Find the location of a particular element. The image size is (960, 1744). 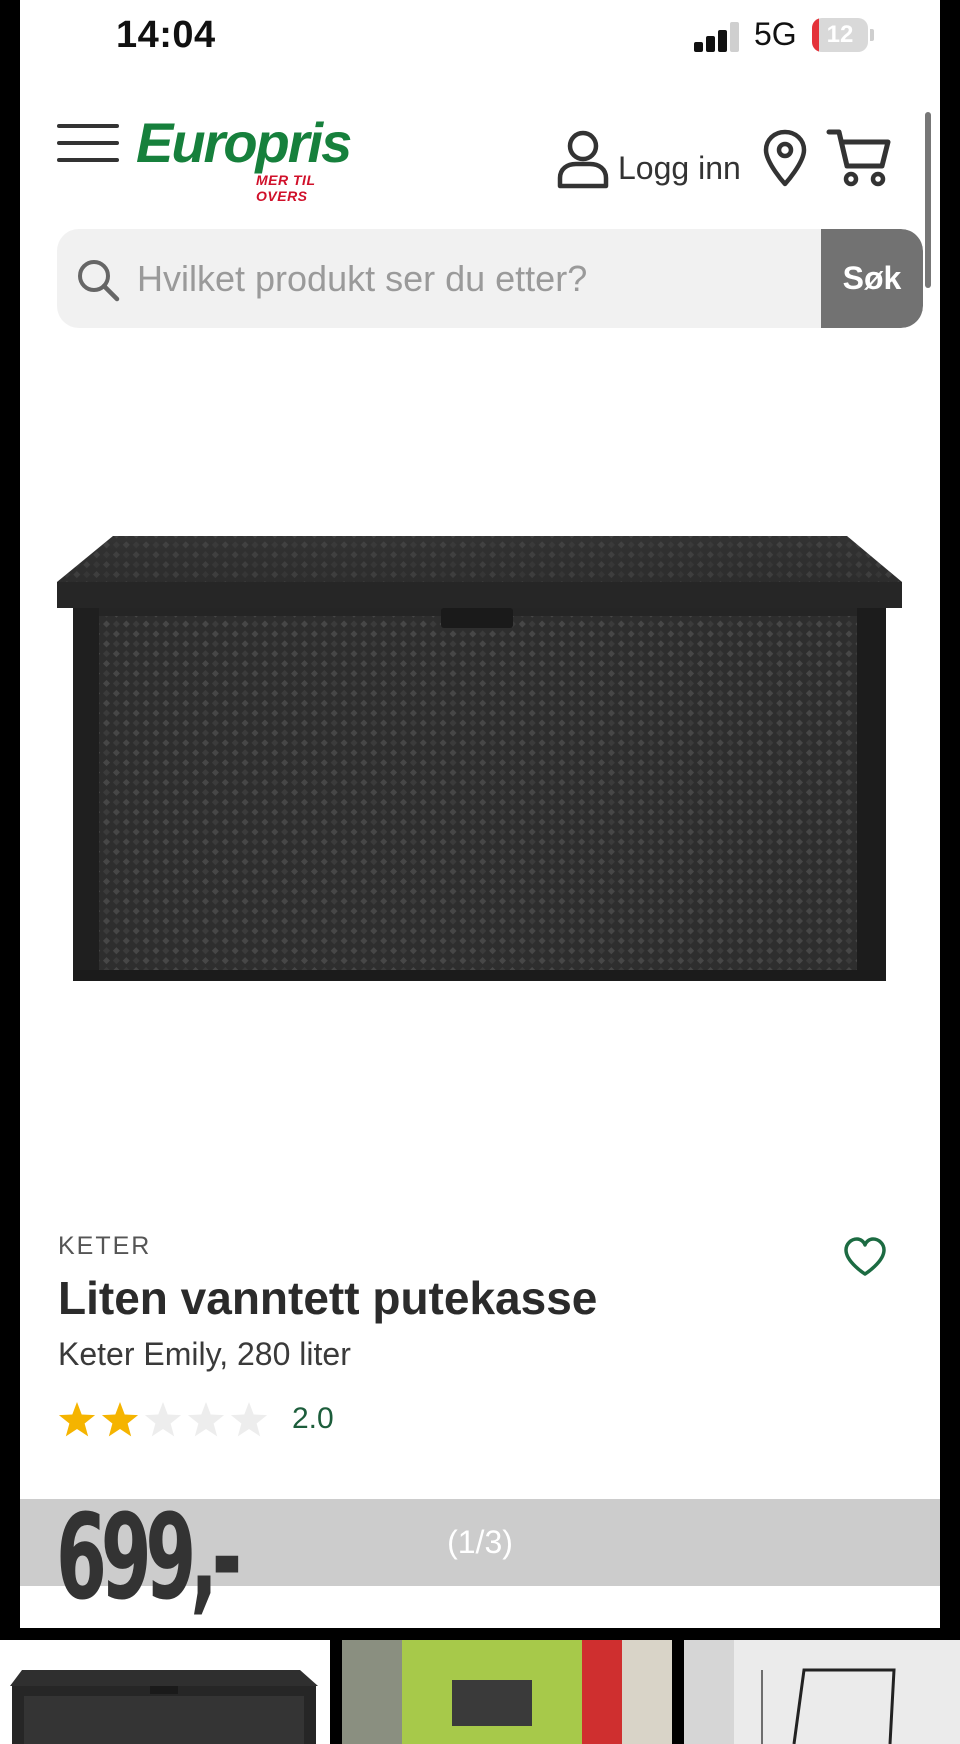

battery-cap is located at coordinates (872, 35).